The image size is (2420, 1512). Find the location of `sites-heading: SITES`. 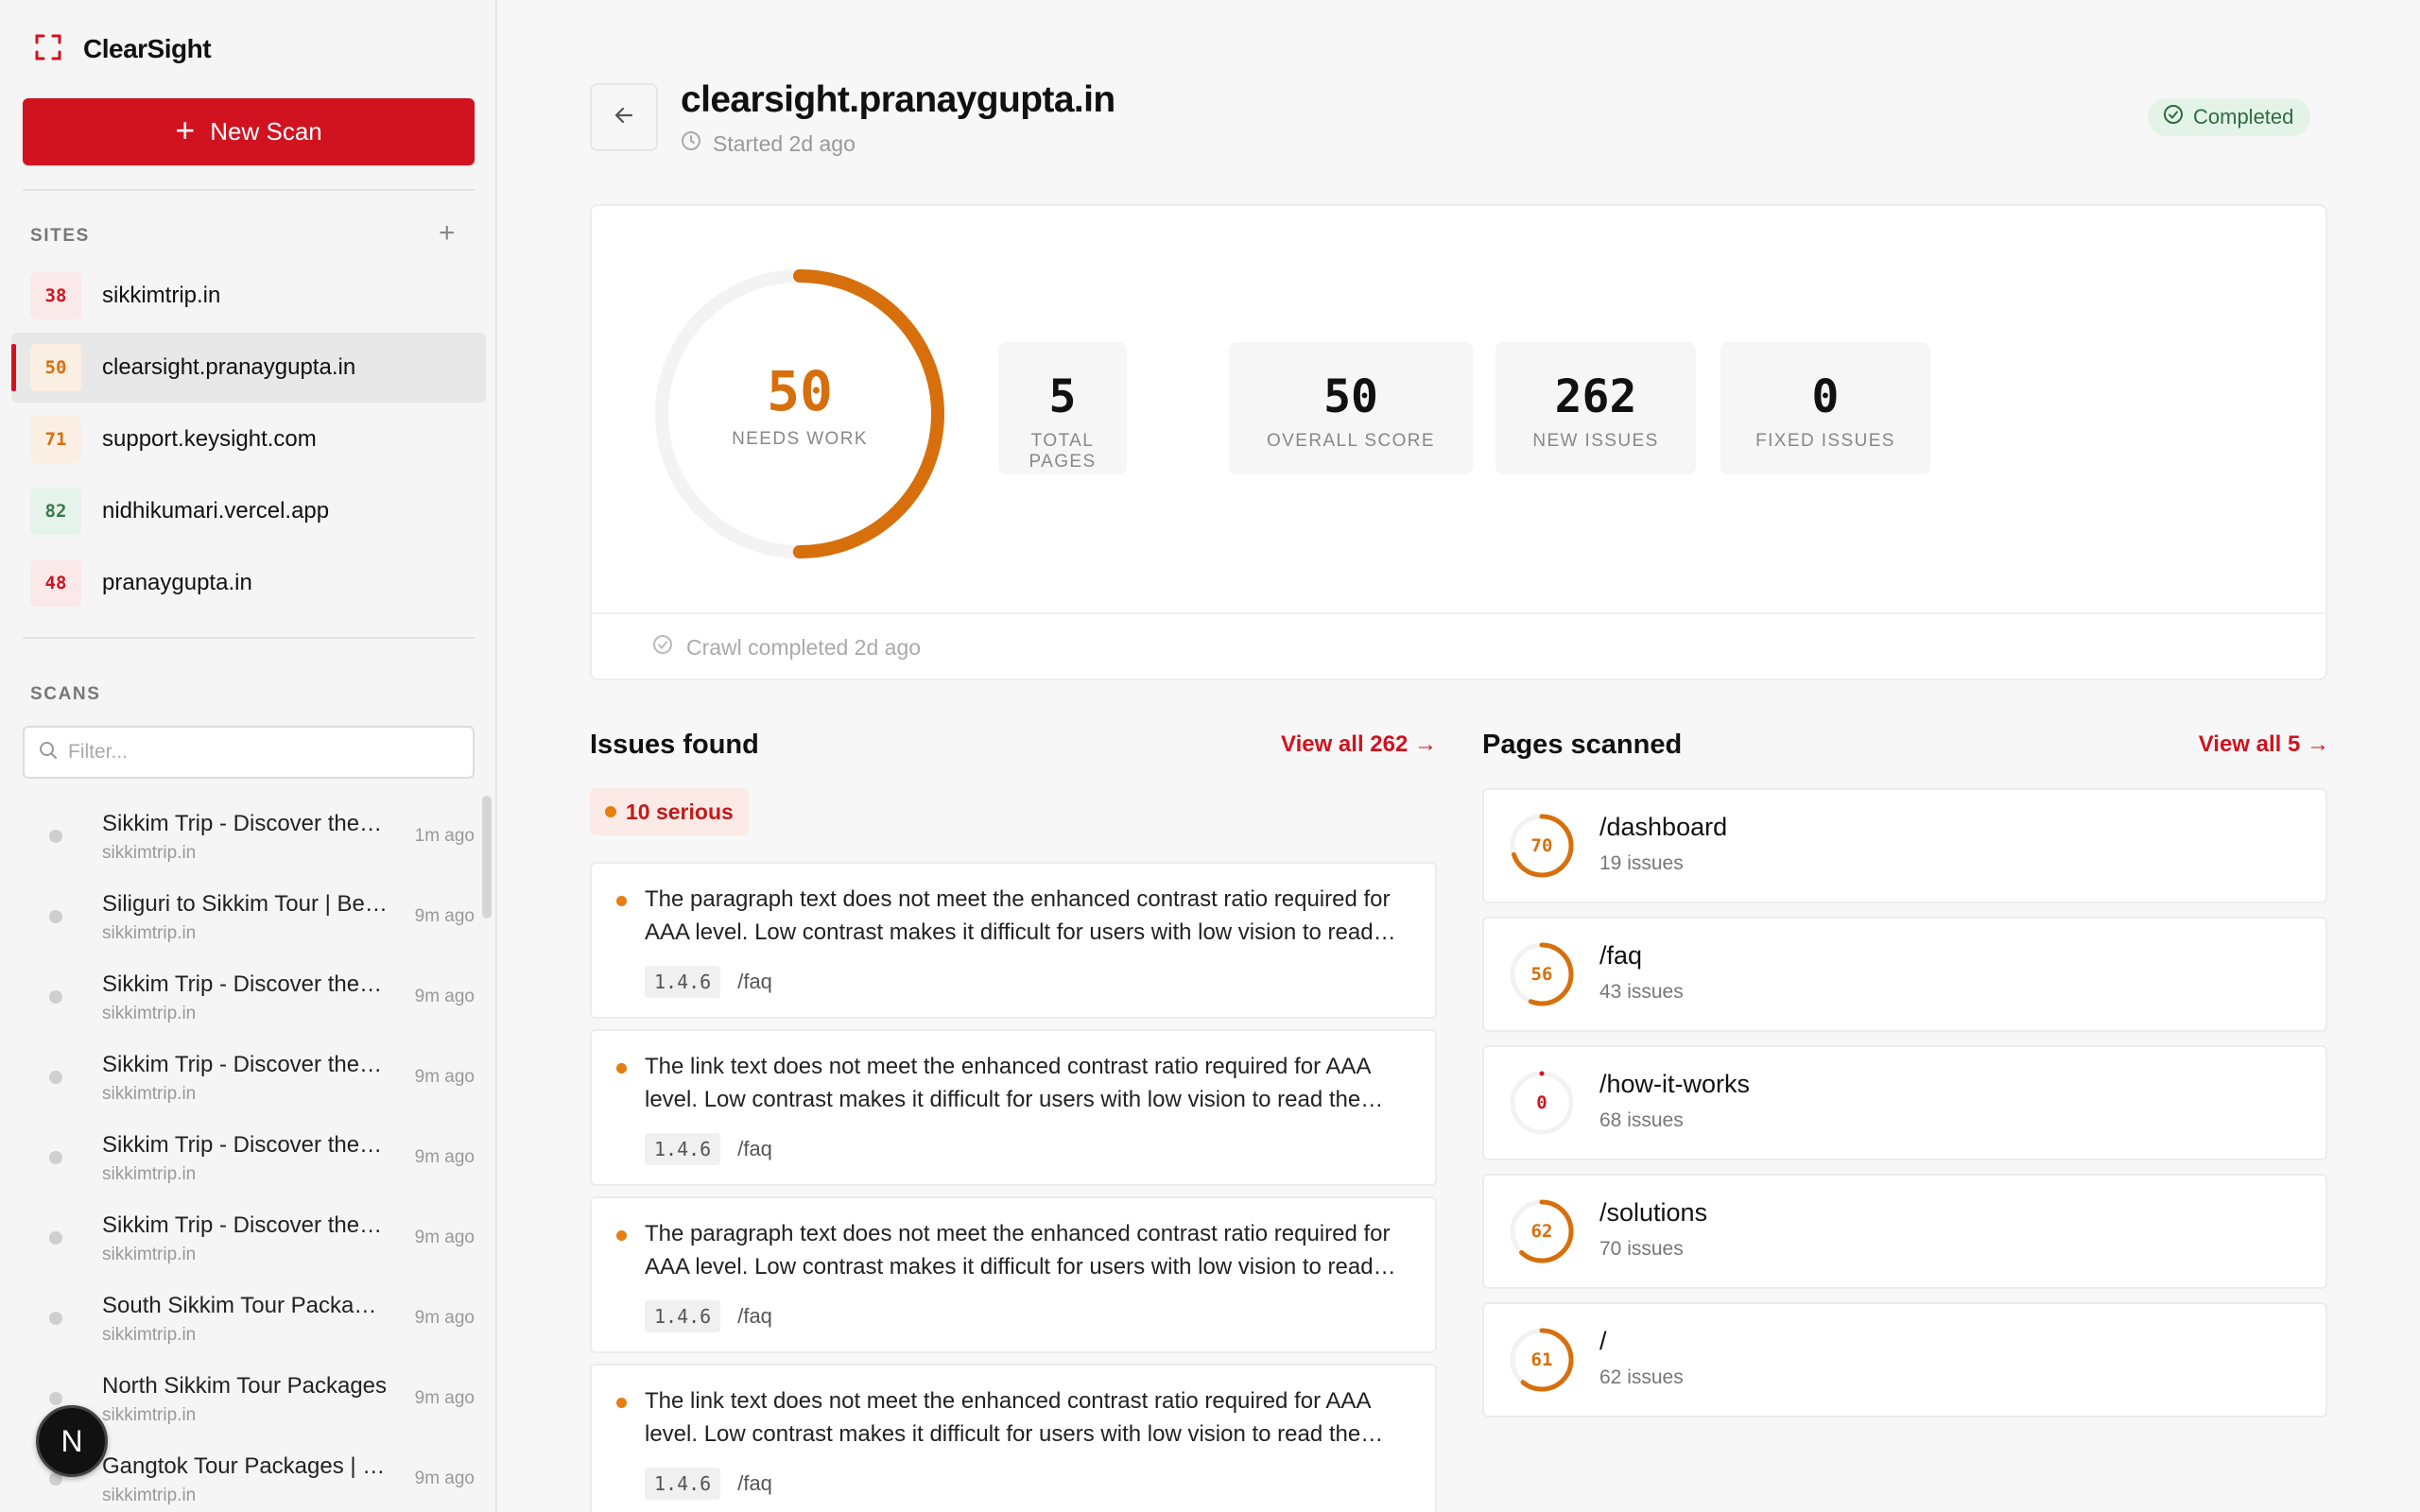

sites-heading: SITES is located at coordinates (60, 236).